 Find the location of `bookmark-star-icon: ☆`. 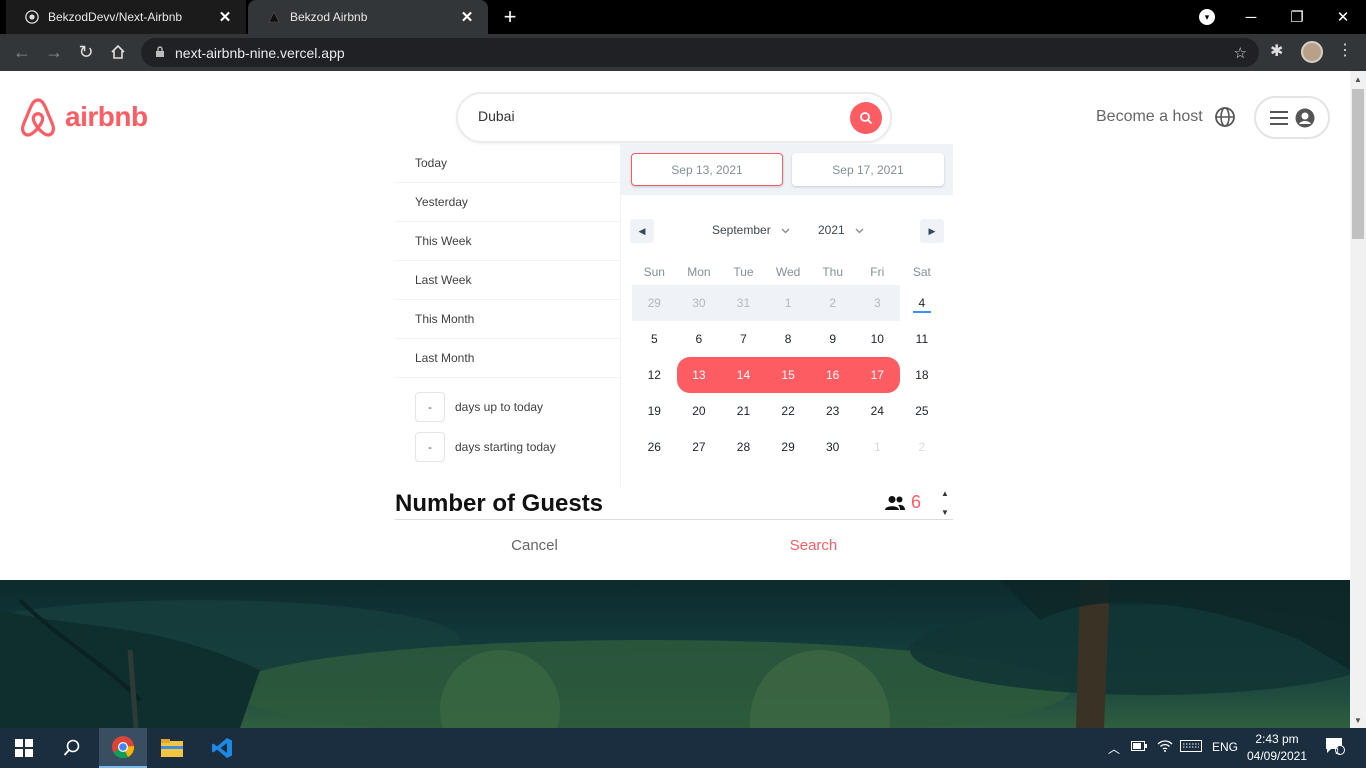

bookmark-star-icon: ☆ is located at coordinates (1240, 53).